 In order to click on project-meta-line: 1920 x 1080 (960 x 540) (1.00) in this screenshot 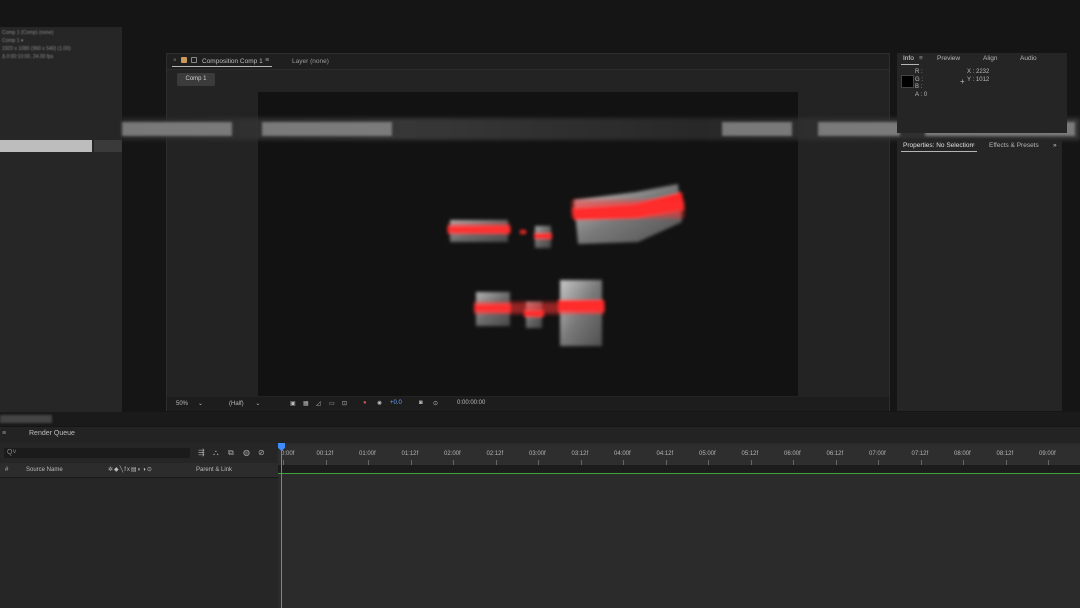, I will do `click(36, 49)`.